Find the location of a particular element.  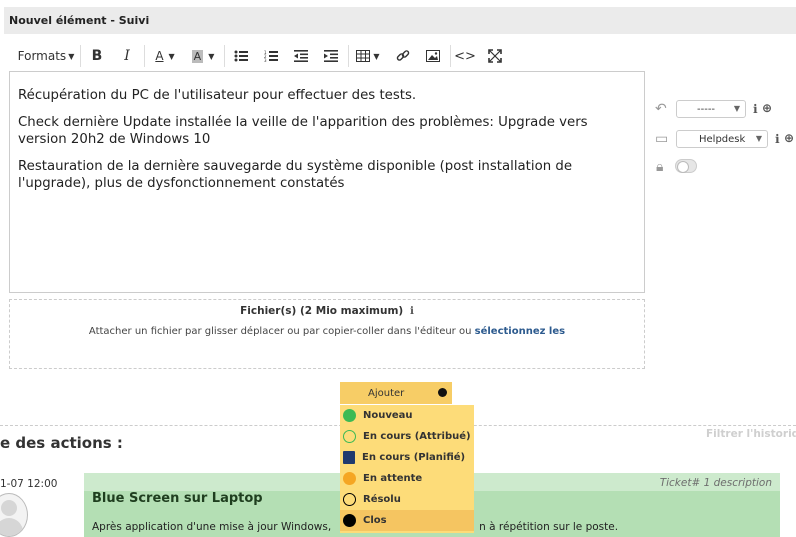

source-select-value: Helpdesk is located at coordinates (722, 139).